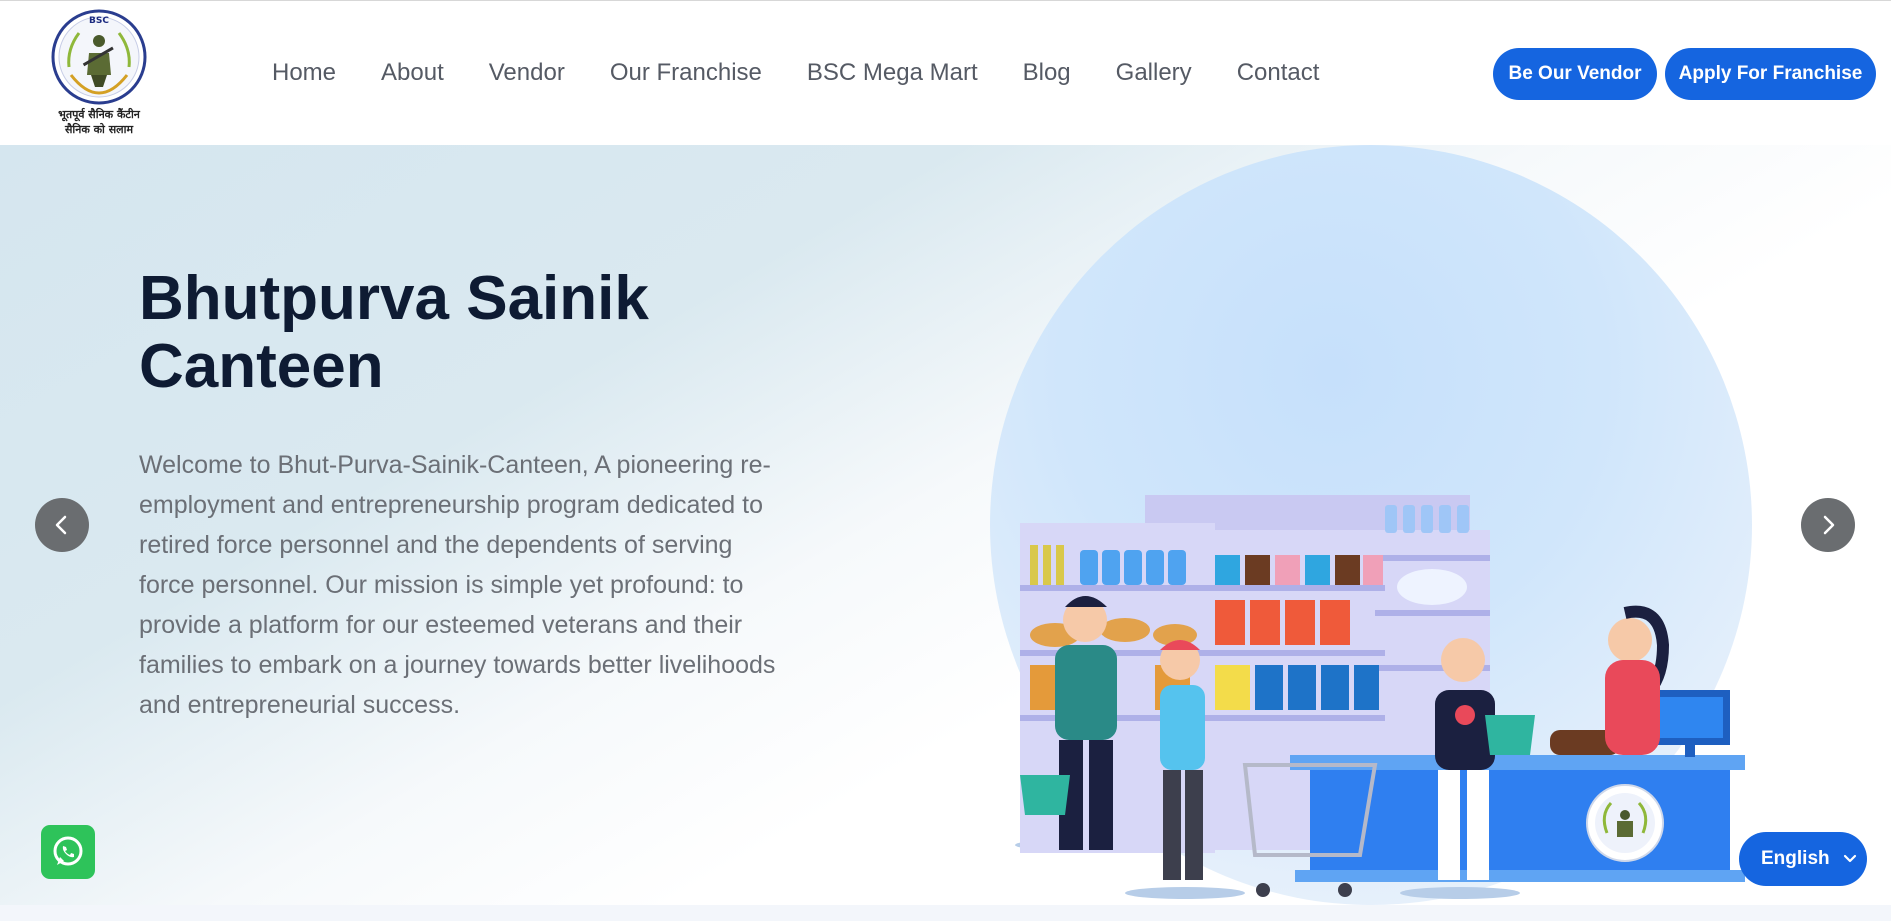  I want to click on nav-item-blog: Blog, so click(1047, 73).